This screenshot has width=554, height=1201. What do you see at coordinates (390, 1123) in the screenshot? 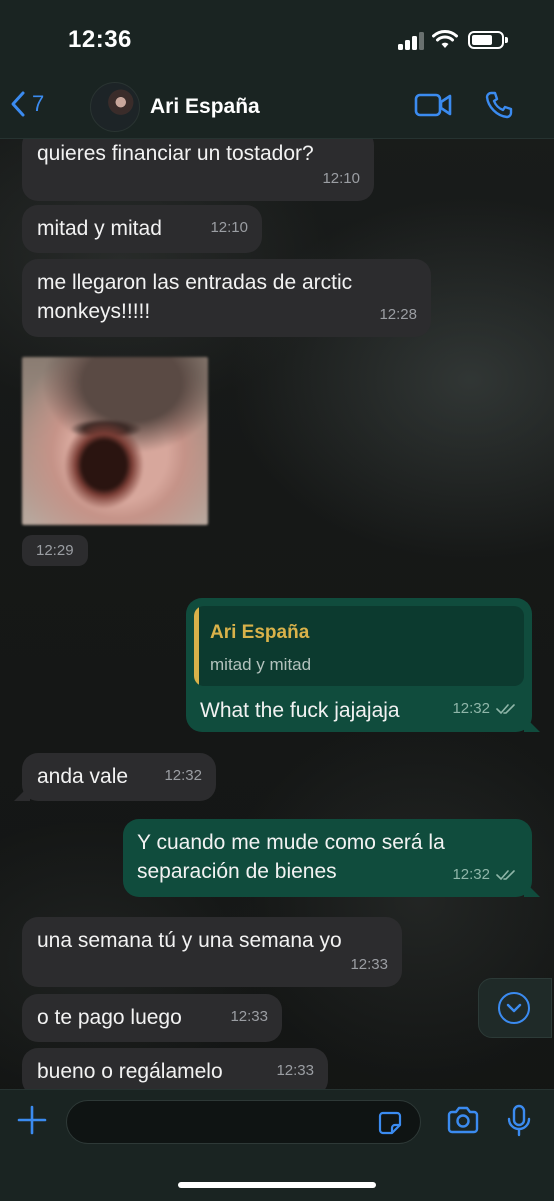
I see `sticker-icon` at bounding box center [390, 1123].